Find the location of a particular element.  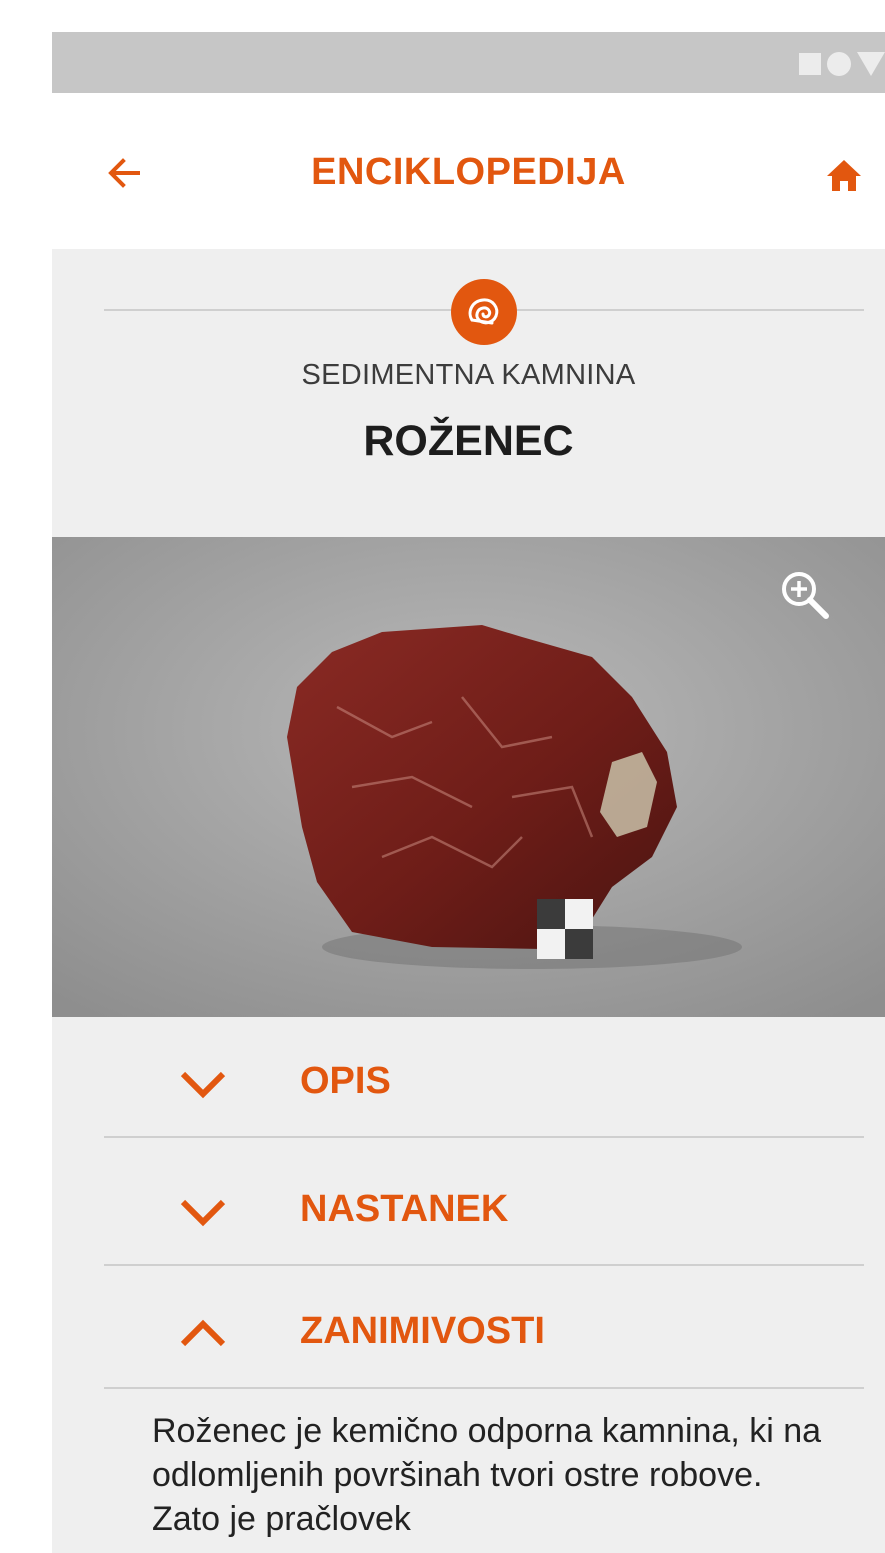

section-zanimivosti: ZANIMIVOSTI is located at coordinates (468, 1334).